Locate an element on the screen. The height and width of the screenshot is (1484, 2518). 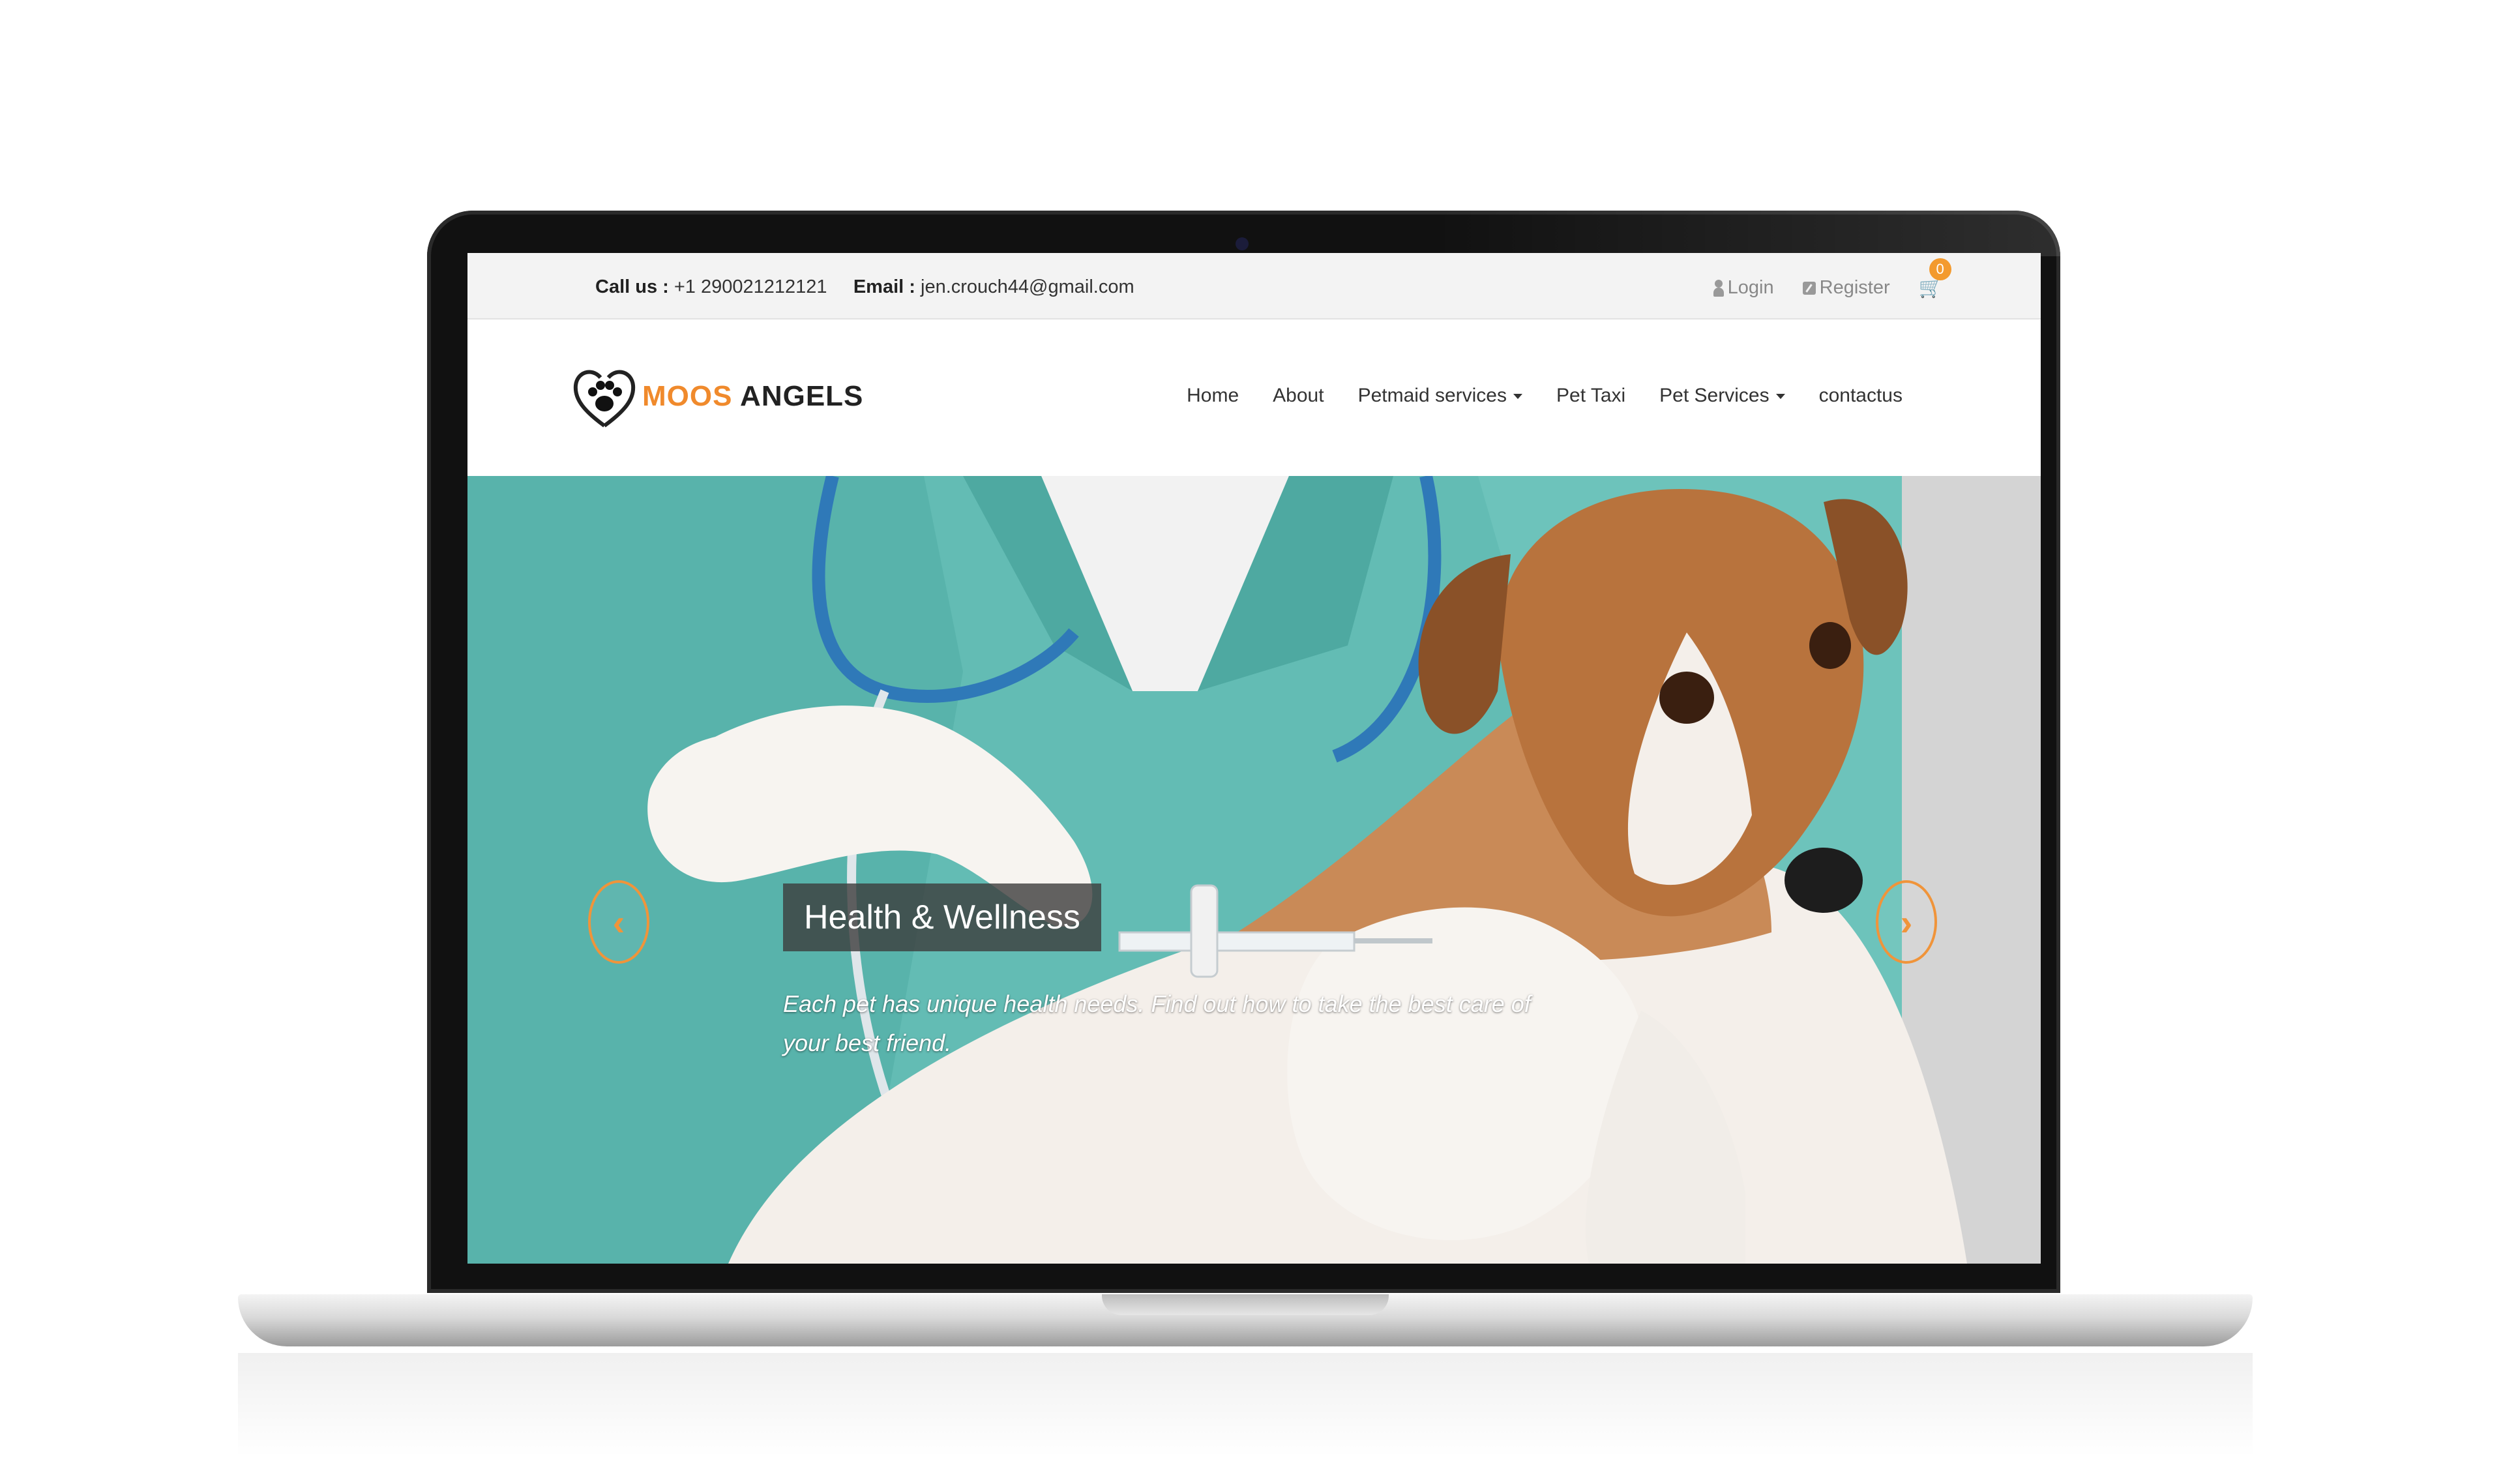
cart-count-badge: 0 is located at coordinates (1940, 269).